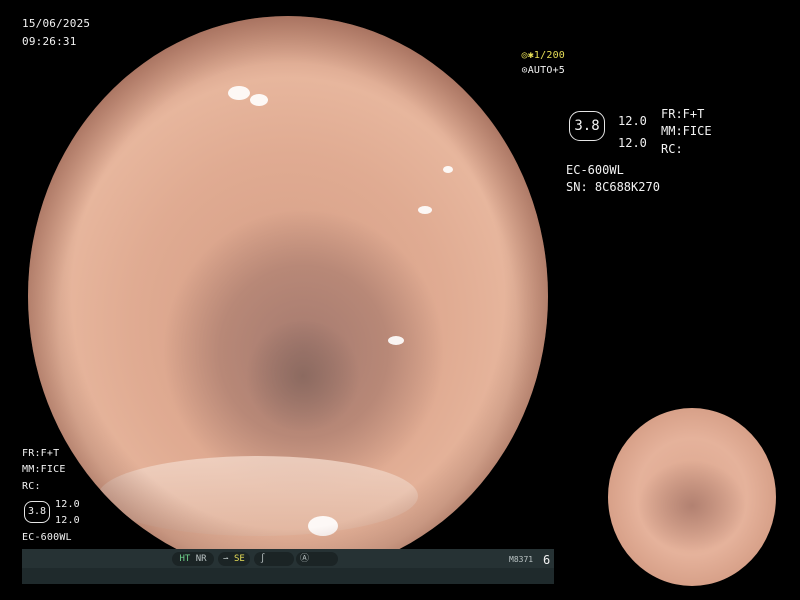  What do you see at coordinates (47, 537) in the screenshot?
I see `left-scope-model: EC-600WL` at bounding box center [47, 537].